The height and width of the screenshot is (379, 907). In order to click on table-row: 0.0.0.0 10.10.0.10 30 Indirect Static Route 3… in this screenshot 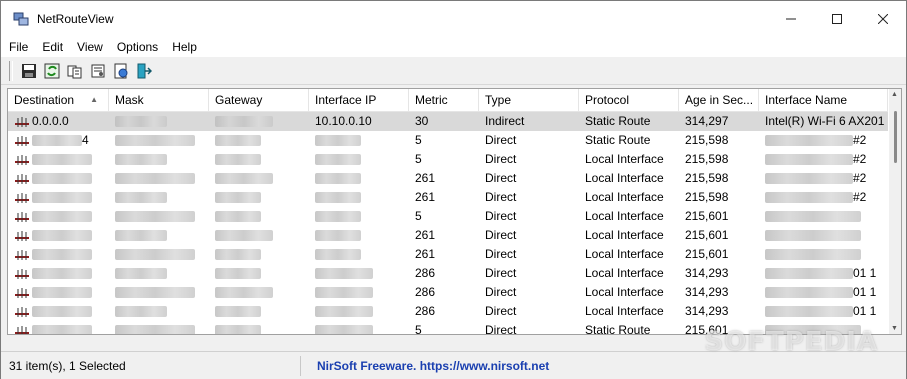, I will do `click(448, 121)`.